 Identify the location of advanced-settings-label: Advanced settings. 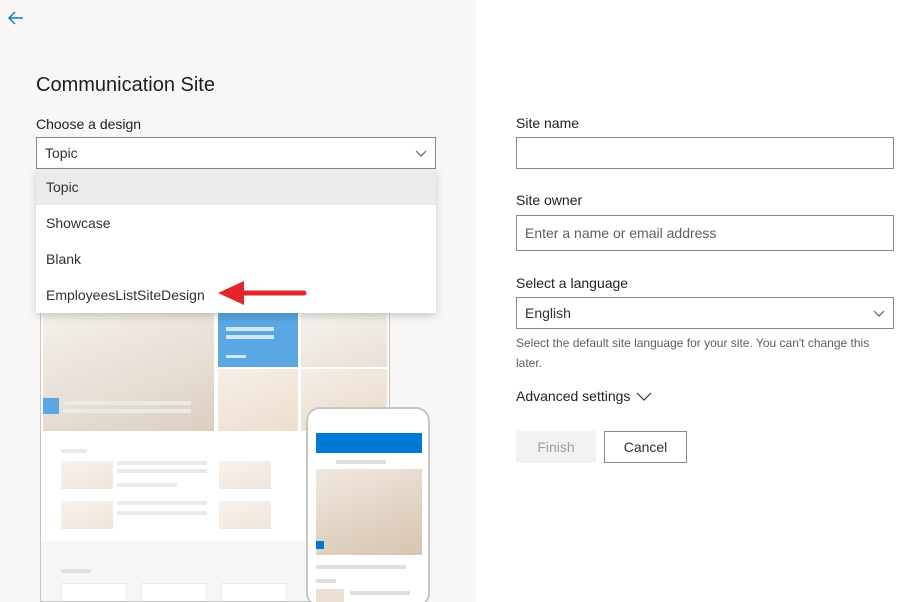
(573, 396).